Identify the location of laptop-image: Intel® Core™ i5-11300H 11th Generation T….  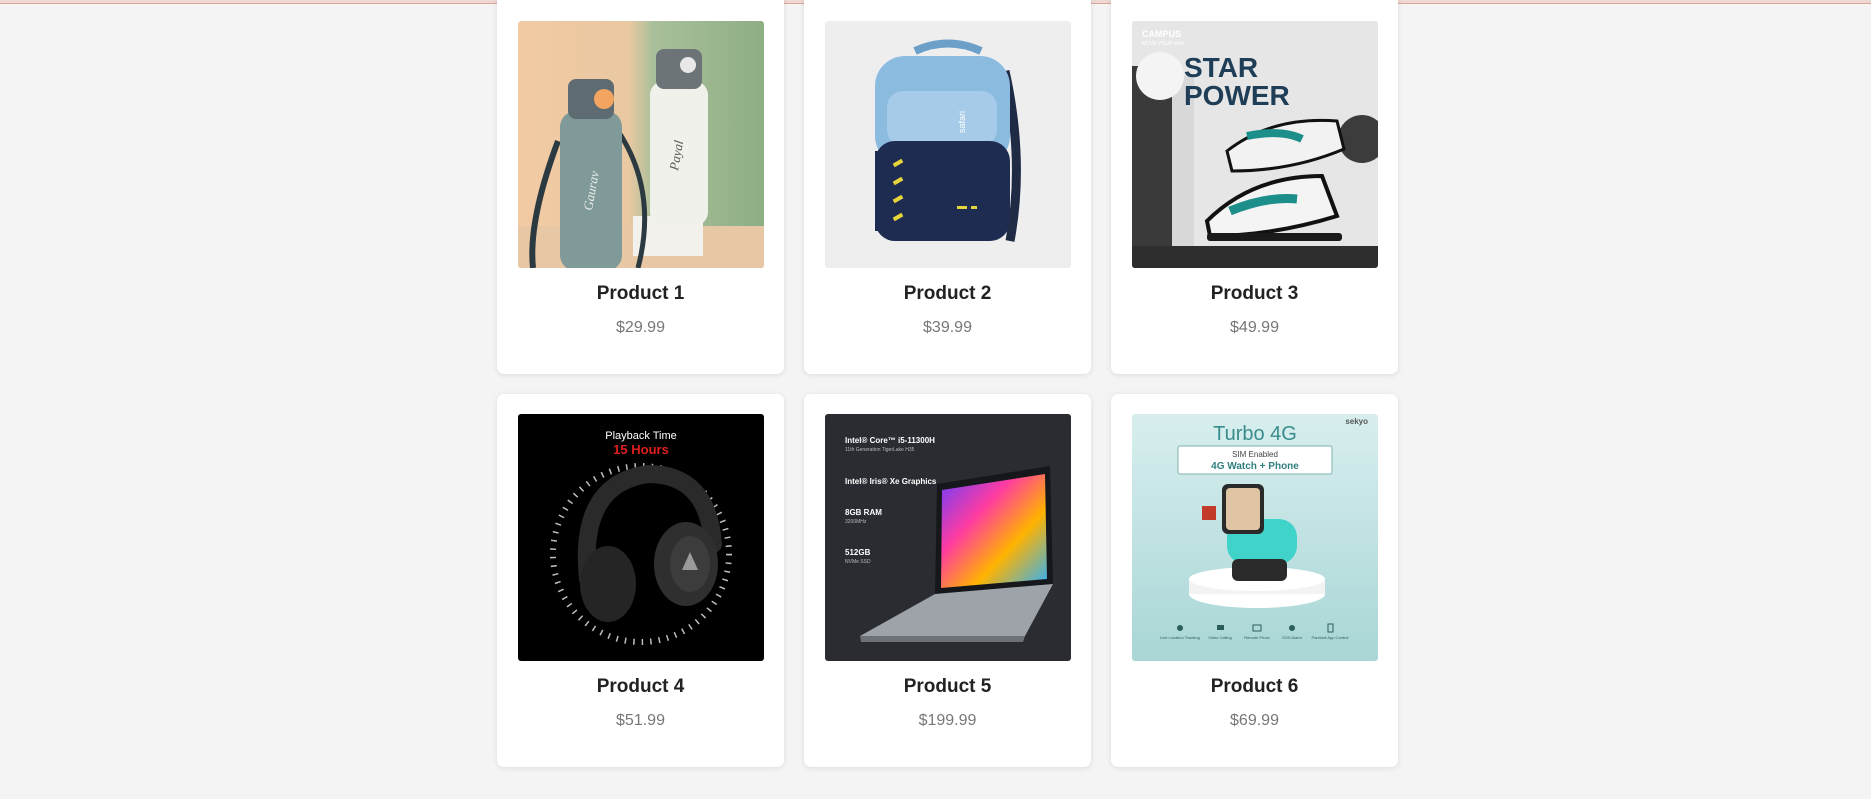
(947, 537).